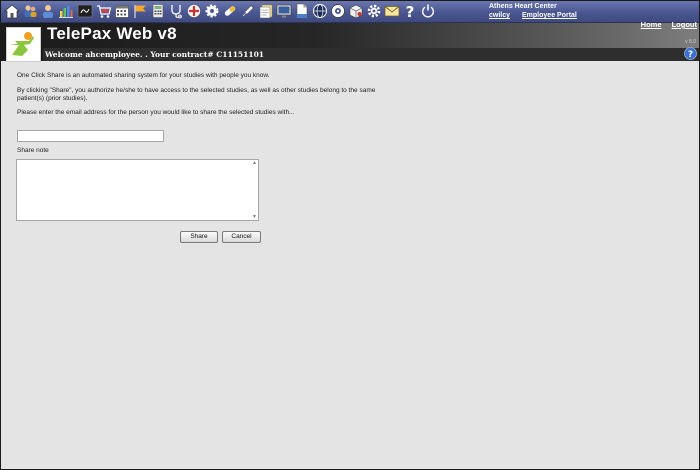  I want to click on notes-icon, so click(266, 11).